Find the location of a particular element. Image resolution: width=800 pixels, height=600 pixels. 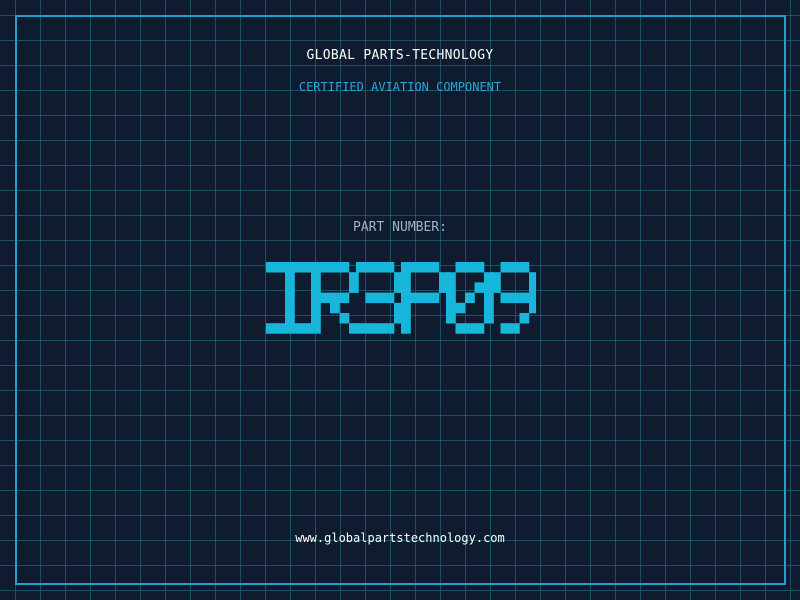

part-number-label: PART NUMBER: is located at coordinates (400, 227).